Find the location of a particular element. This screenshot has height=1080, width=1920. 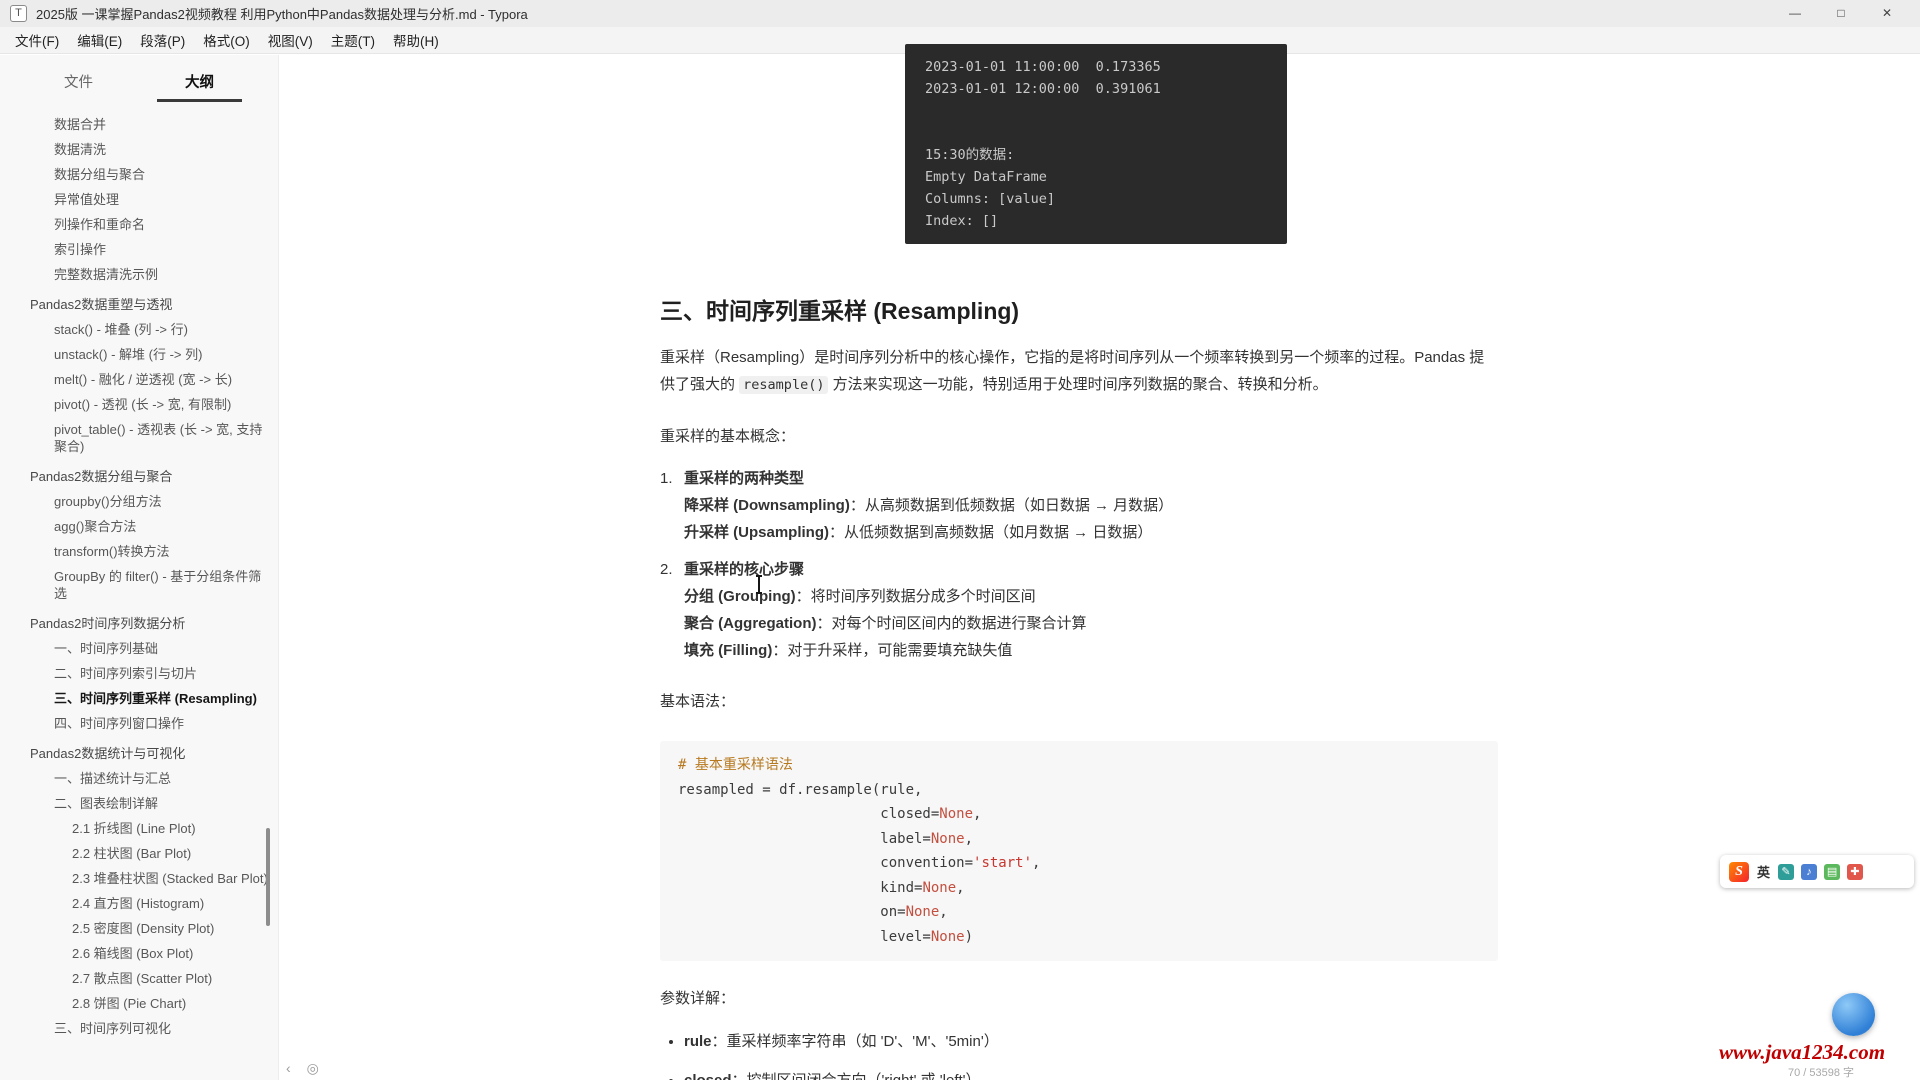

syntax-label: 基本语法： is located at coordinates (1079, 701).